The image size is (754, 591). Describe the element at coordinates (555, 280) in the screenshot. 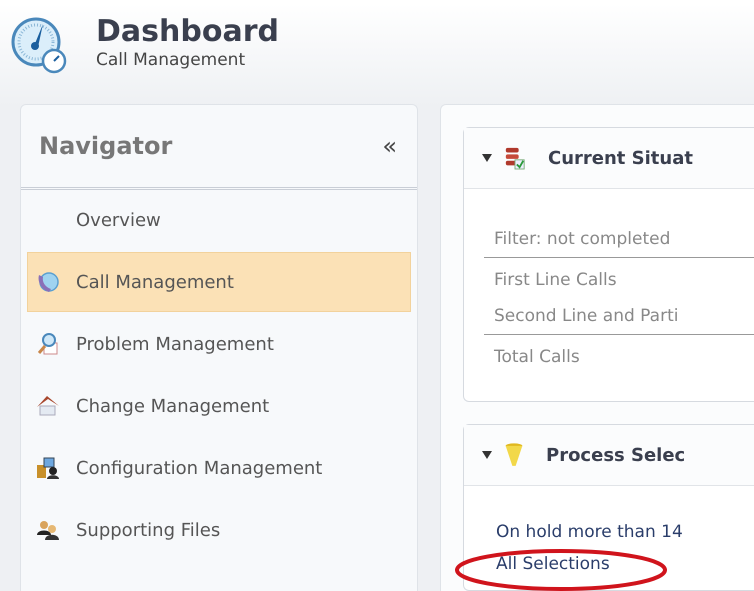

I see `situation-row-text: First Line Calls` at that location.